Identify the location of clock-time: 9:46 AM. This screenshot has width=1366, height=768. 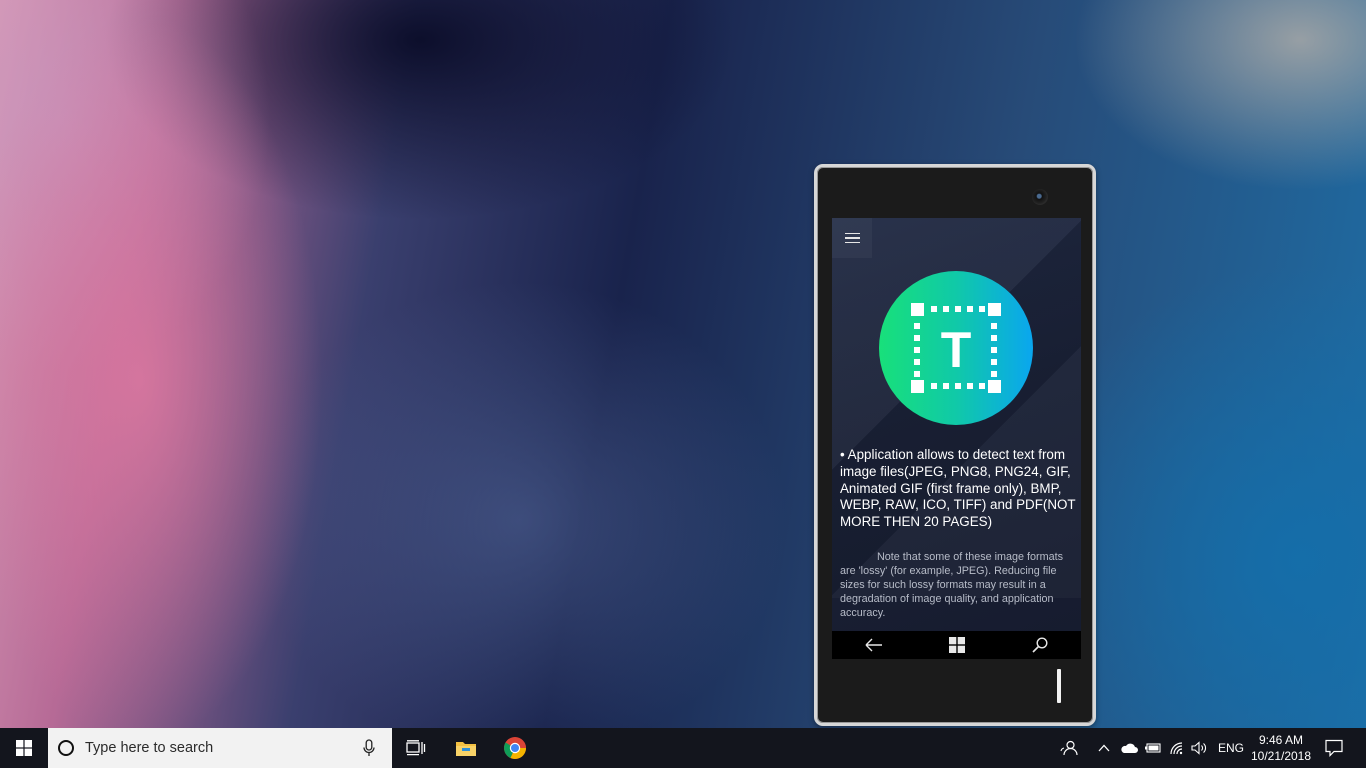
(1281, 740).